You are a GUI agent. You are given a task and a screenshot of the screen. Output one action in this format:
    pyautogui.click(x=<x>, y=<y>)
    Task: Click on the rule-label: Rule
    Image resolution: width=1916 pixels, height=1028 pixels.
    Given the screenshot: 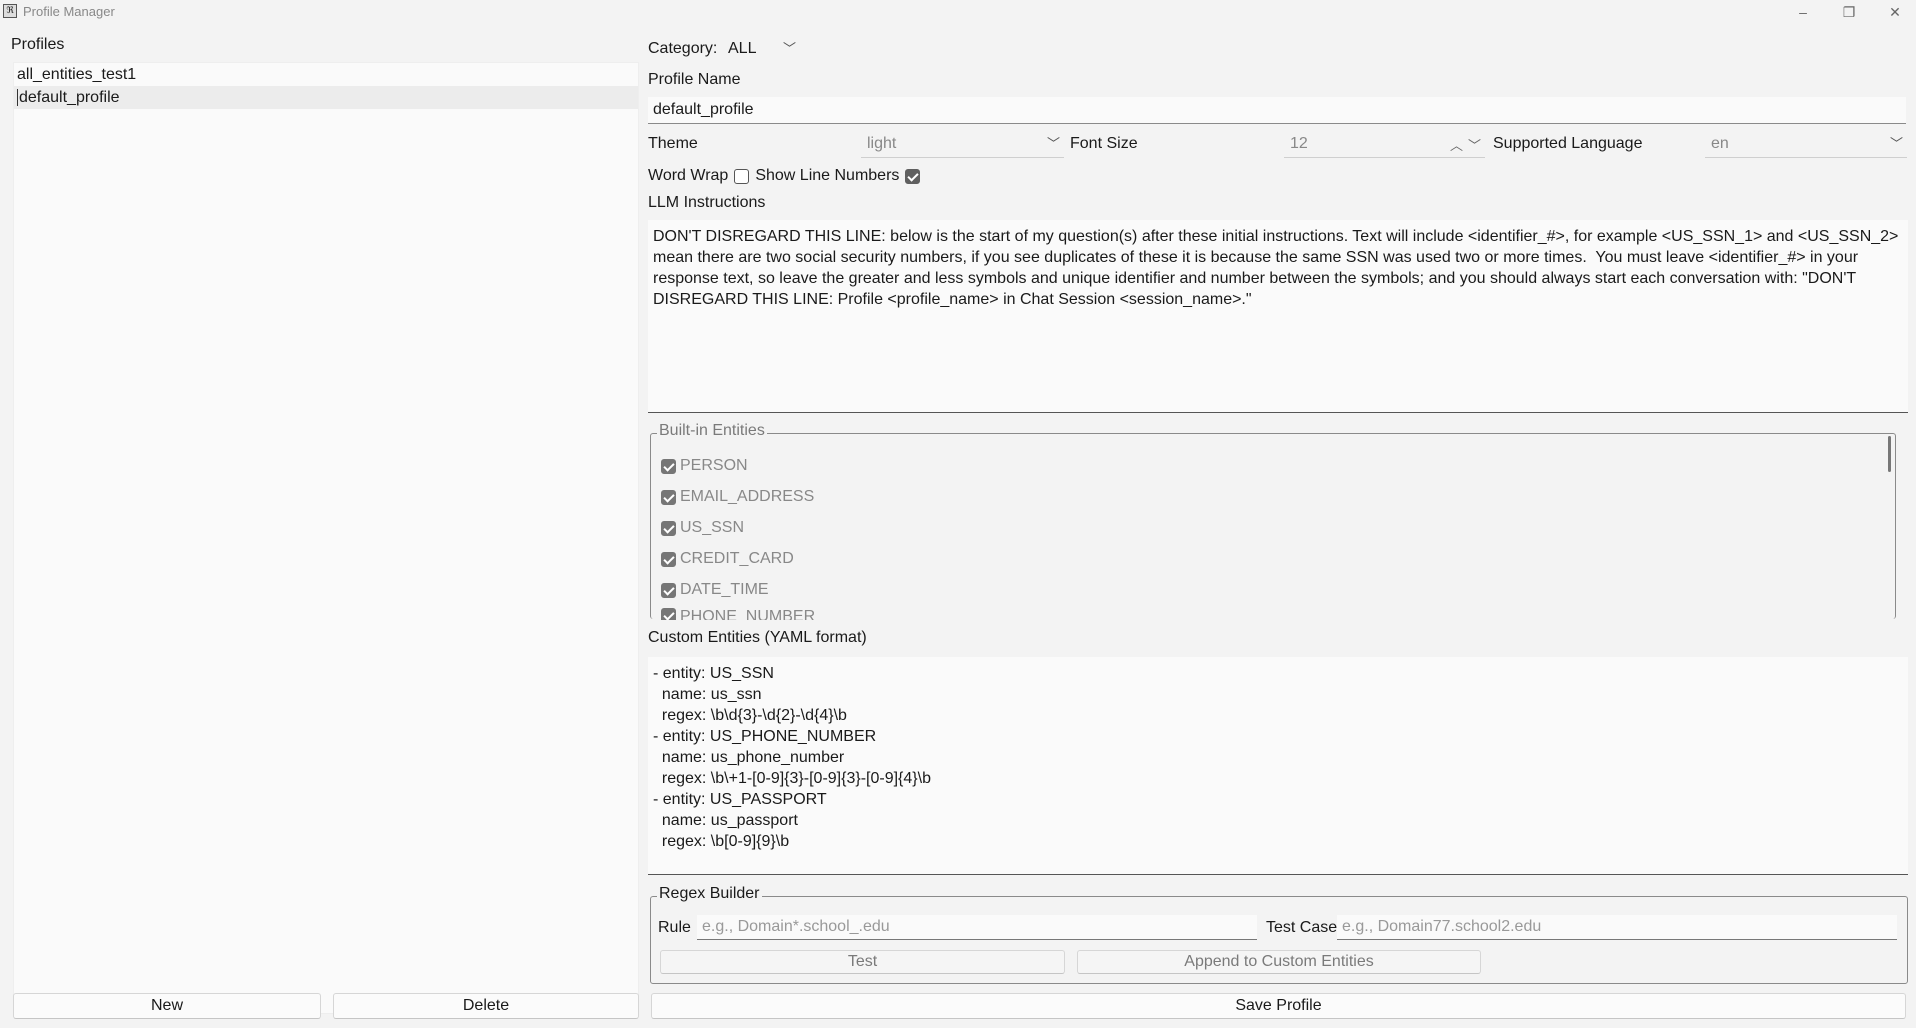 What is the action you would take?
    pyautogui.click(x=674, y=927)
    